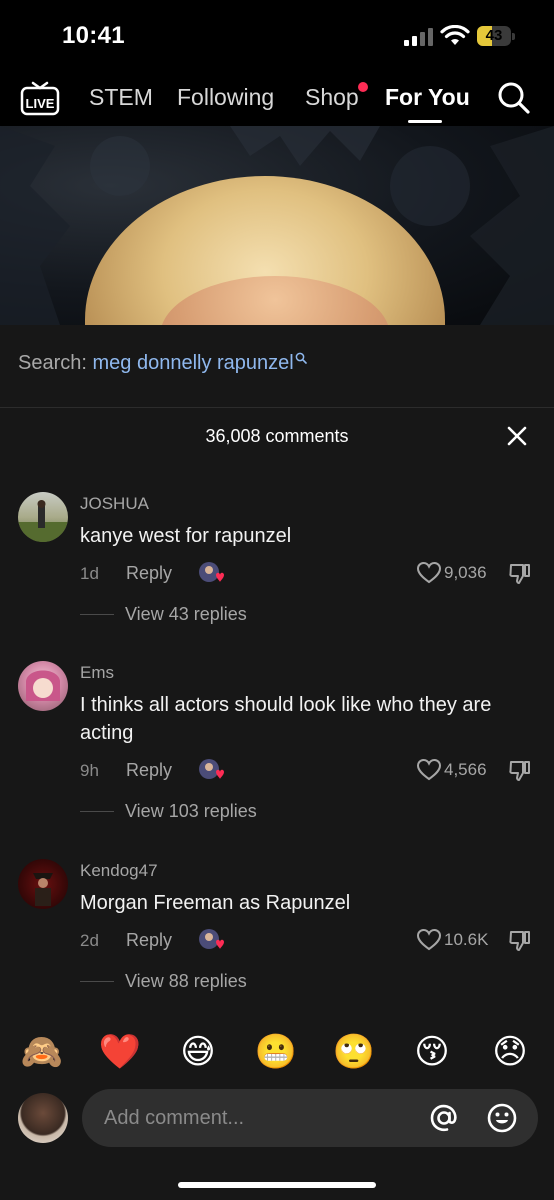  I want to click on view-replies-button: View 103 replies, so click(191, 811).